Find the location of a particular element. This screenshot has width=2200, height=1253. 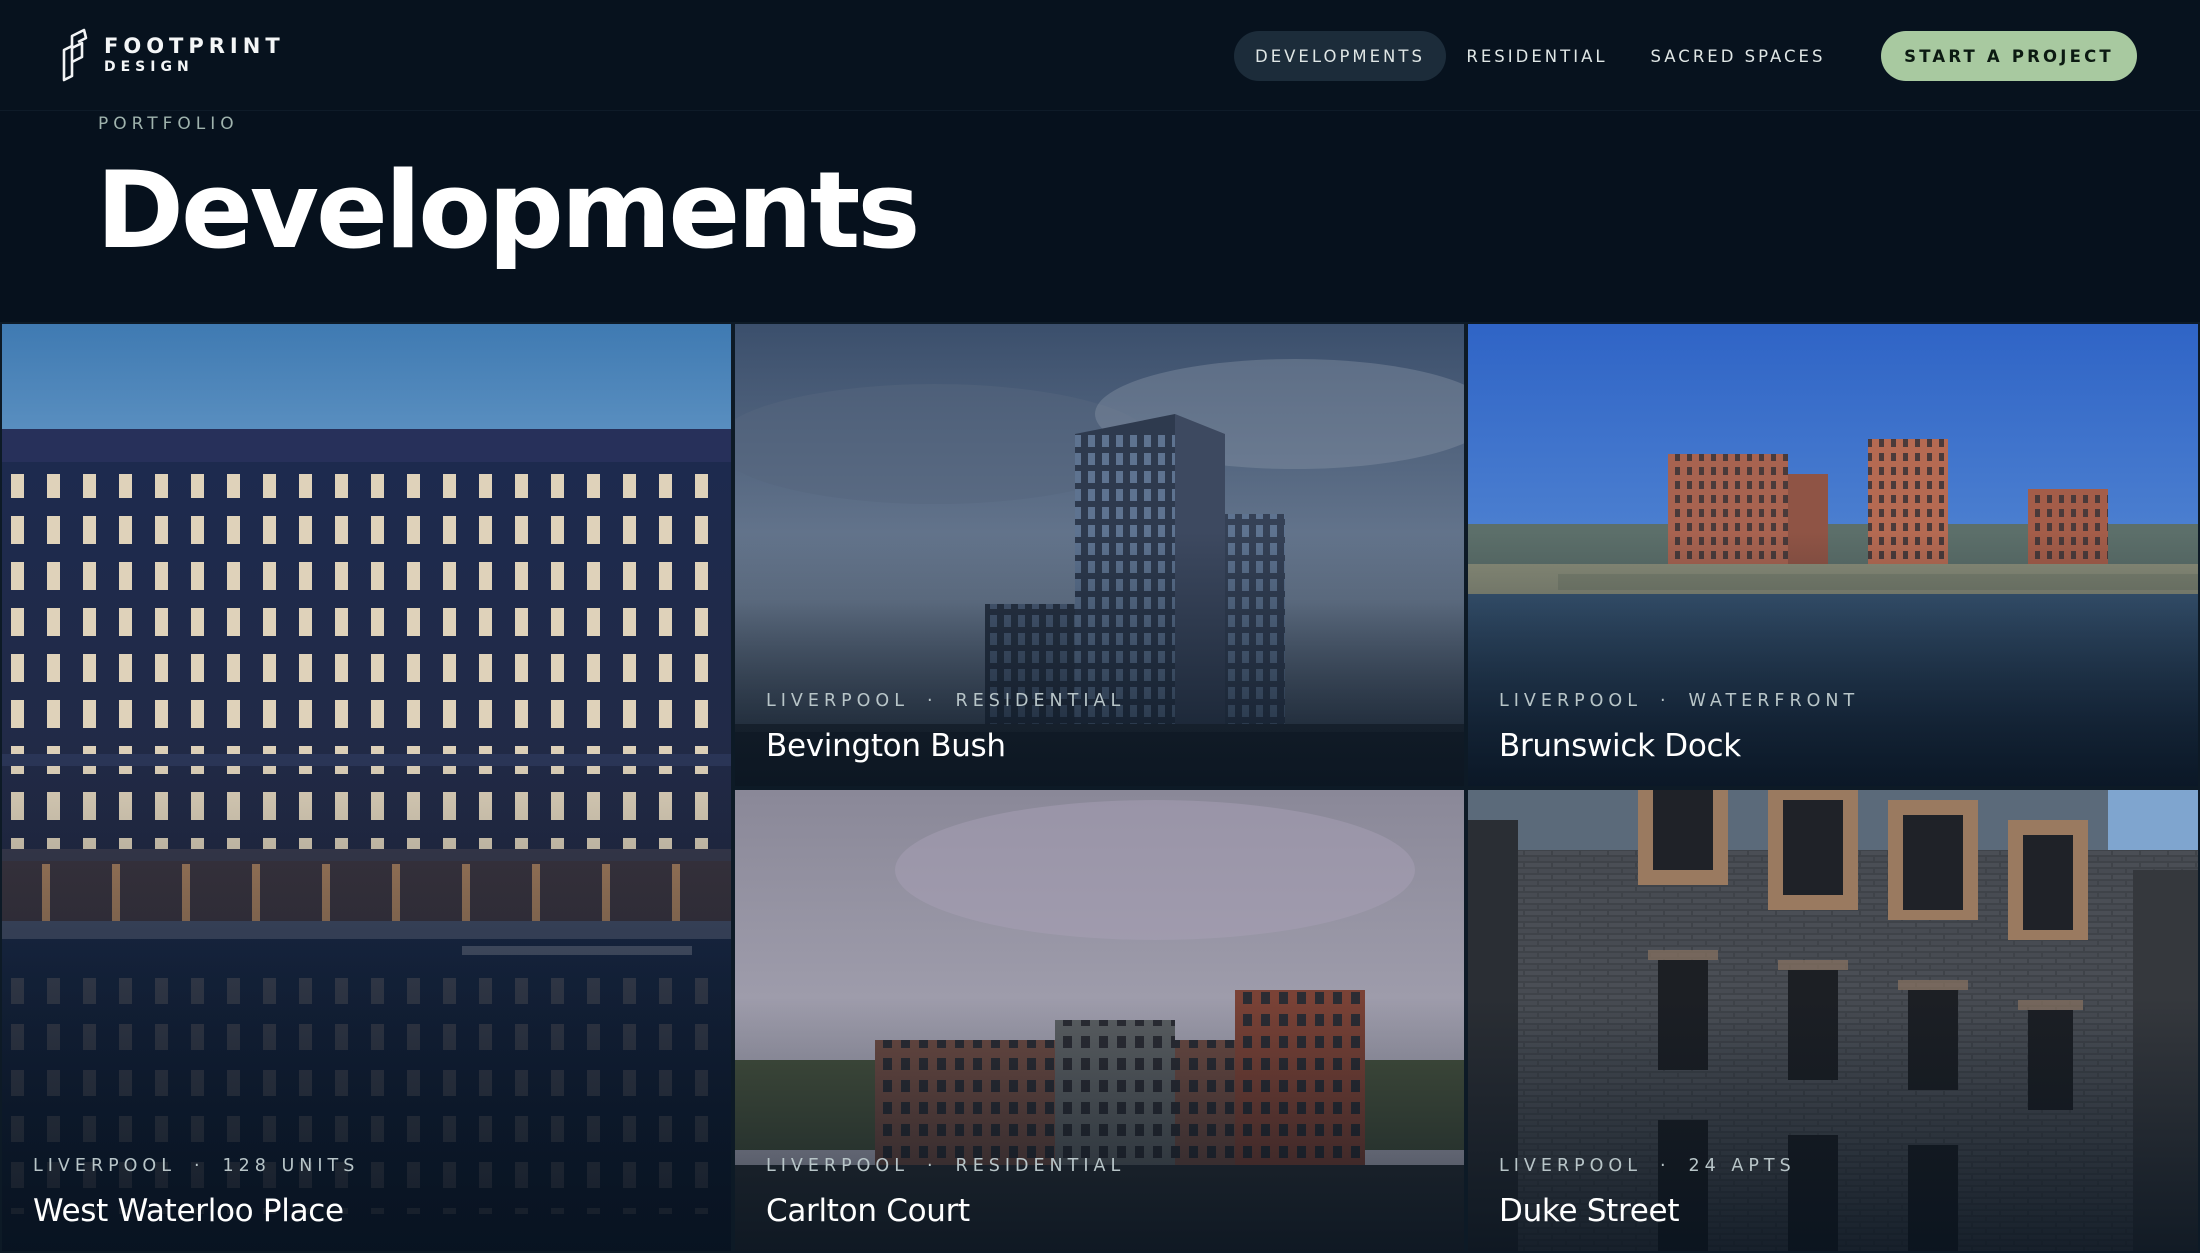

project-card-carlton-court: LIVERPOOL · RESIDENTIAL Carlton Court is located at coordinates (1099, 1020).